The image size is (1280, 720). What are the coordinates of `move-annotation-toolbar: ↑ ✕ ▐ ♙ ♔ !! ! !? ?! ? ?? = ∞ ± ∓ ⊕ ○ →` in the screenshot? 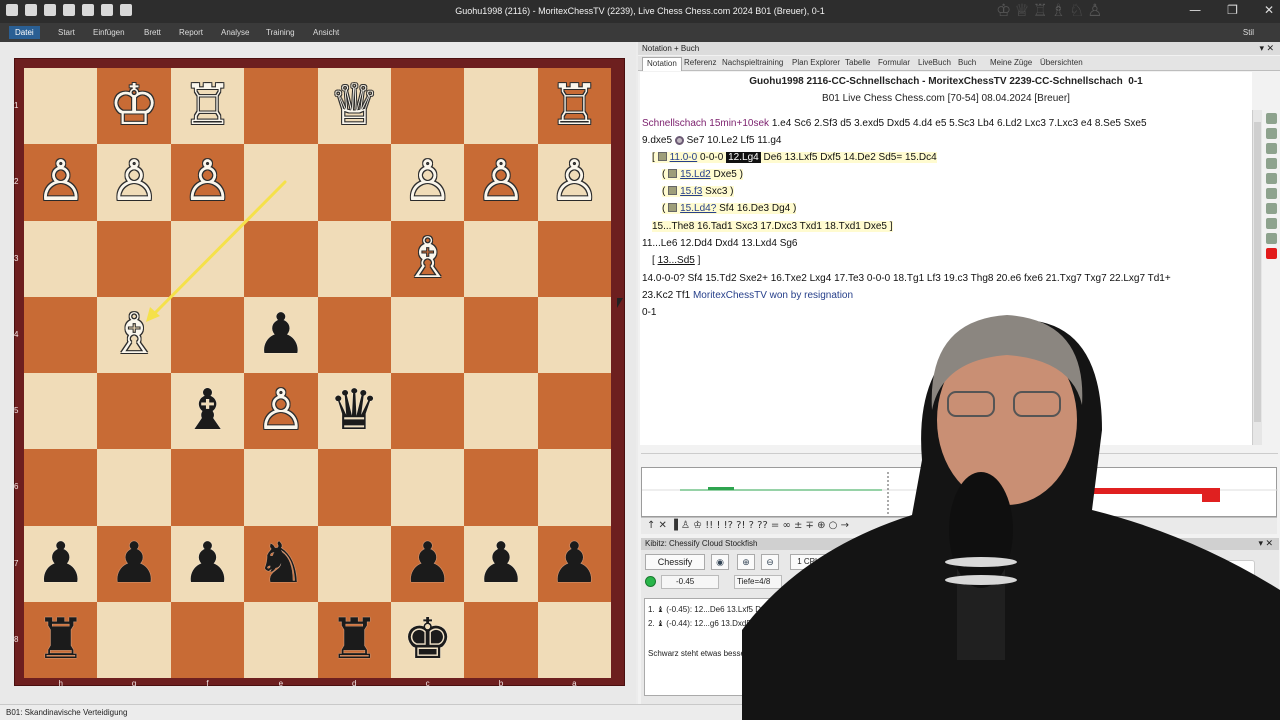 It's located at (959, 525).